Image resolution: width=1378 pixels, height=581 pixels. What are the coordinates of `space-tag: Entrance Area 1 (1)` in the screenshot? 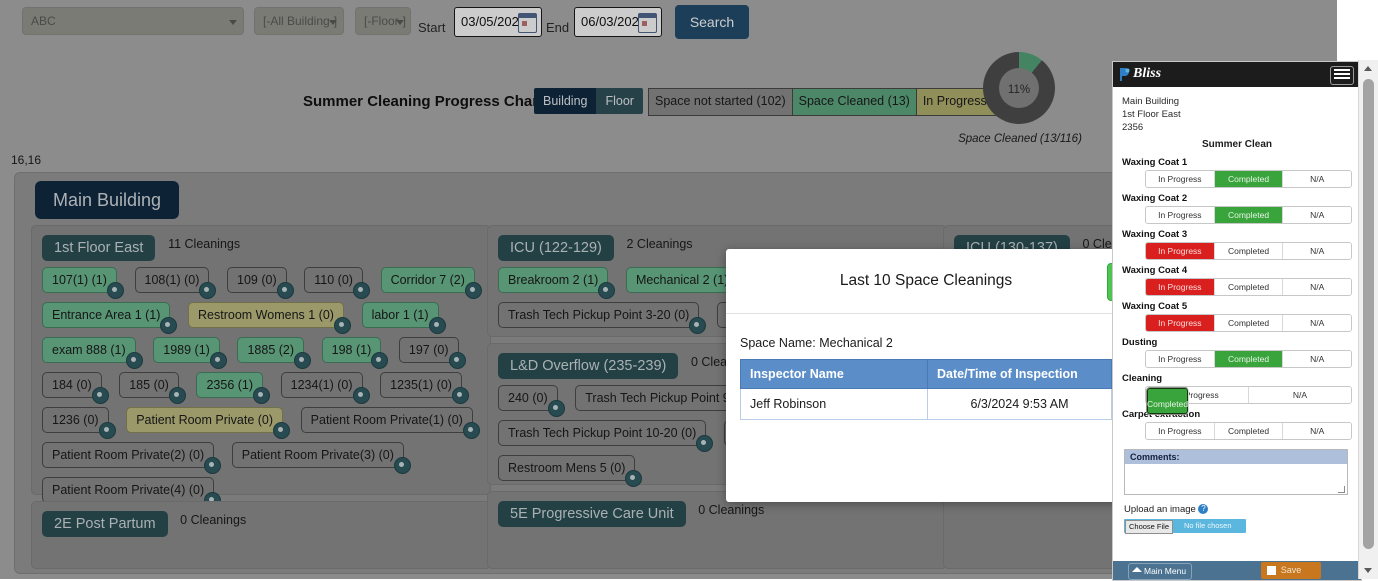 It's located at (110, 318).